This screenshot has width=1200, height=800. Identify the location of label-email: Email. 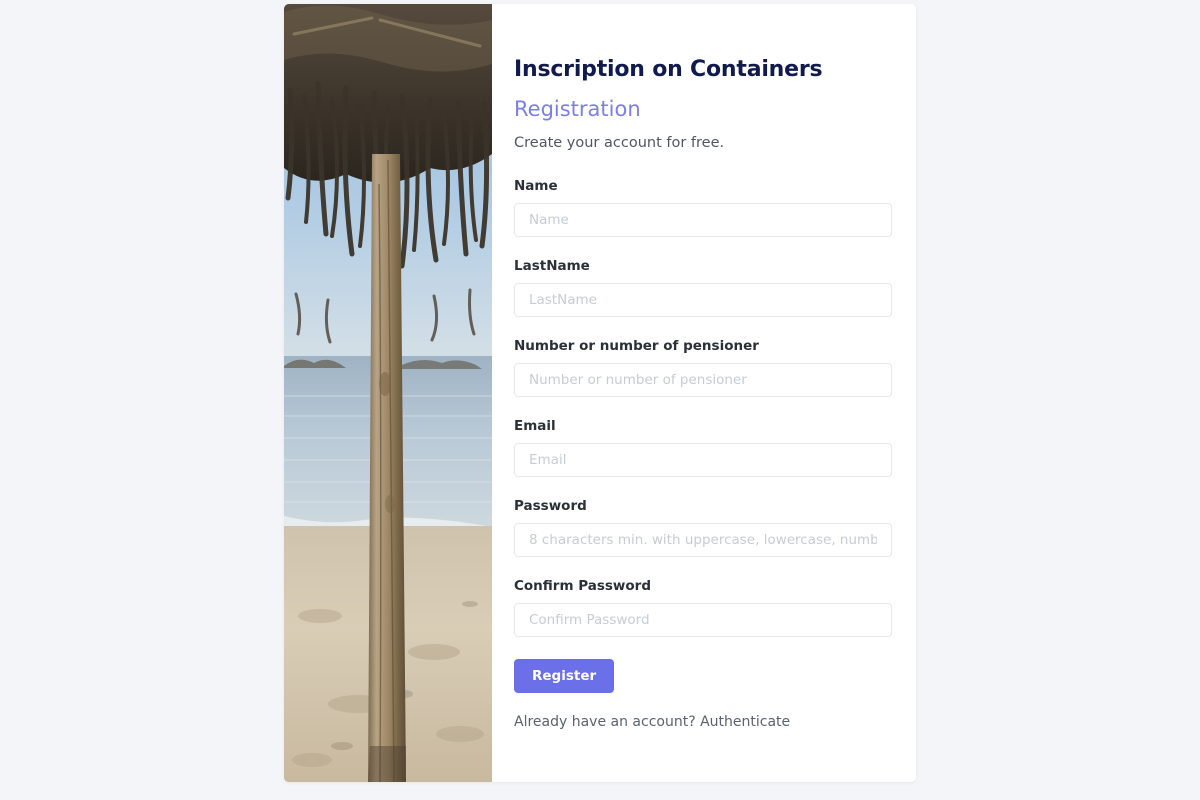
(535, 426).